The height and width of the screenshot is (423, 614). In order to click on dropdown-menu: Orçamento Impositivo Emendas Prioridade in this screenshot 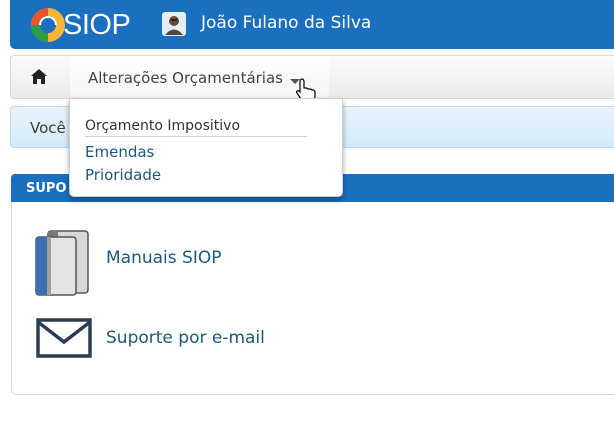, I will do `click(206, 147)`.